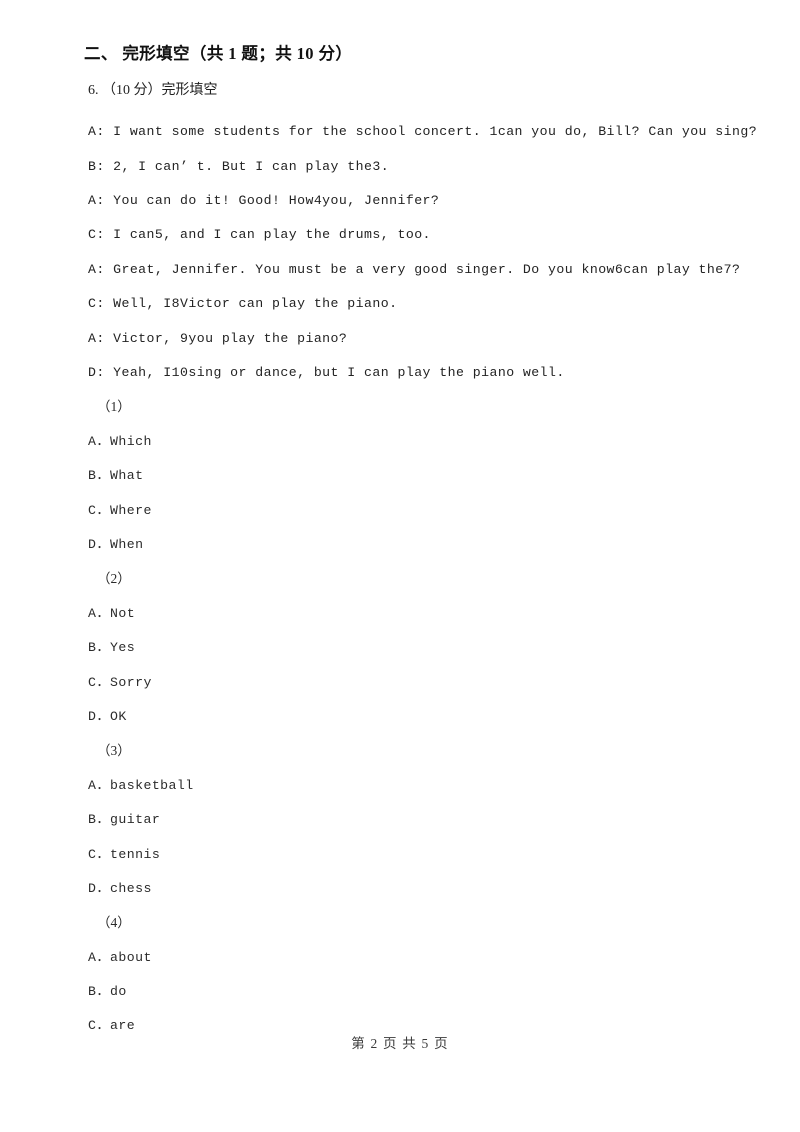 This screenshot has width=800, height=1132. What do you see at coordinates (406, 614) in the screenshot?
I see `option-choice-a: A．Not` at bounding box center [406, 614].